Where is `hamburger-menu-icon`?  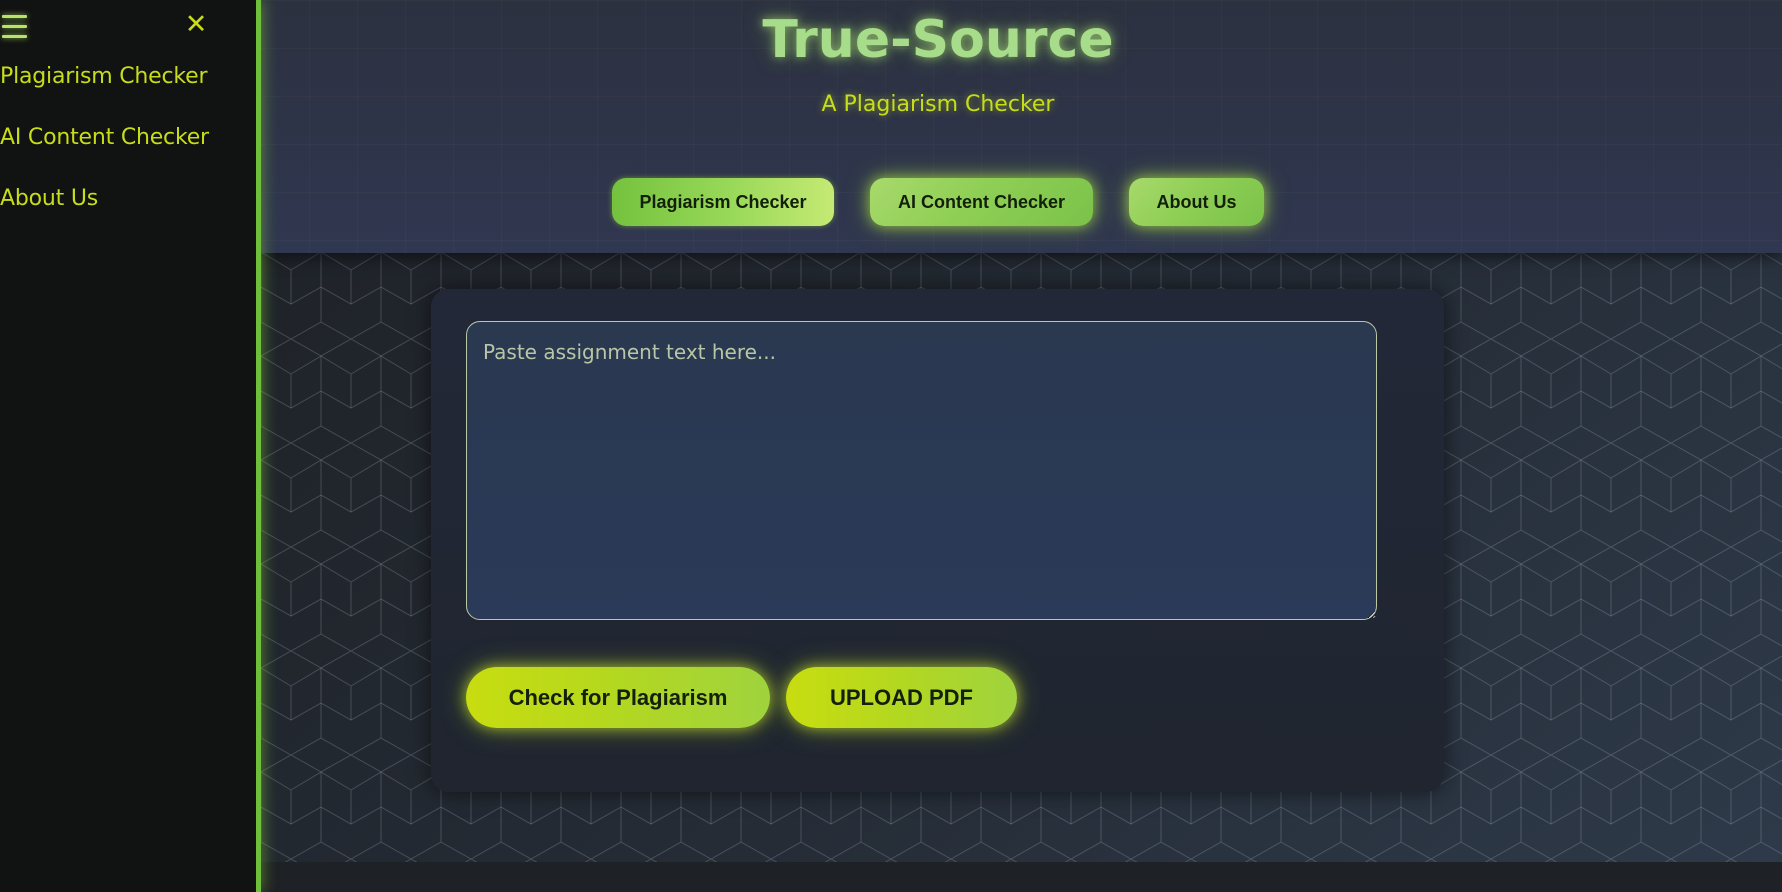 hamburger-menu-icon is located at coordinates (15, 26).